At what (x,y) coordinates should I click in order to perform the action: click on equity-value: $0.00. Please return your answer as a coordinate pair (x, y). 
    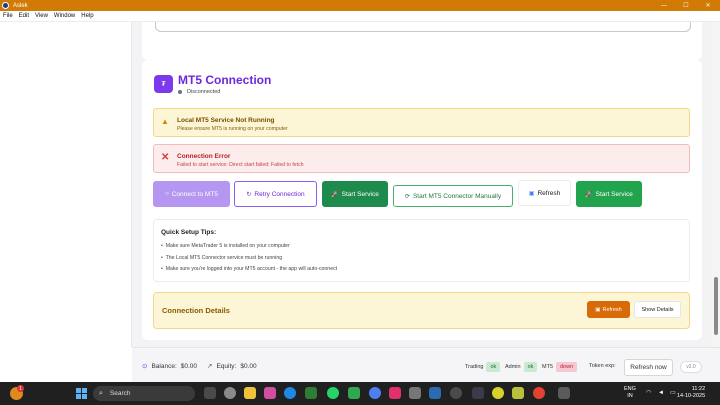
    Looking at the image, I should click on (248, 366).